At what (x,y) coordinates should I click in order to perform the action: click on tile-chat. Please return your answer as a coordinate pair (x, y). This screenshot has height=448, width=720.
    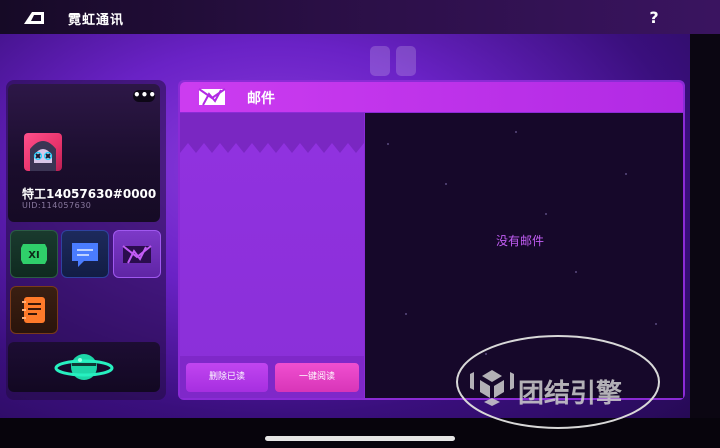
    Looking at the image, I should click on (85, 254).